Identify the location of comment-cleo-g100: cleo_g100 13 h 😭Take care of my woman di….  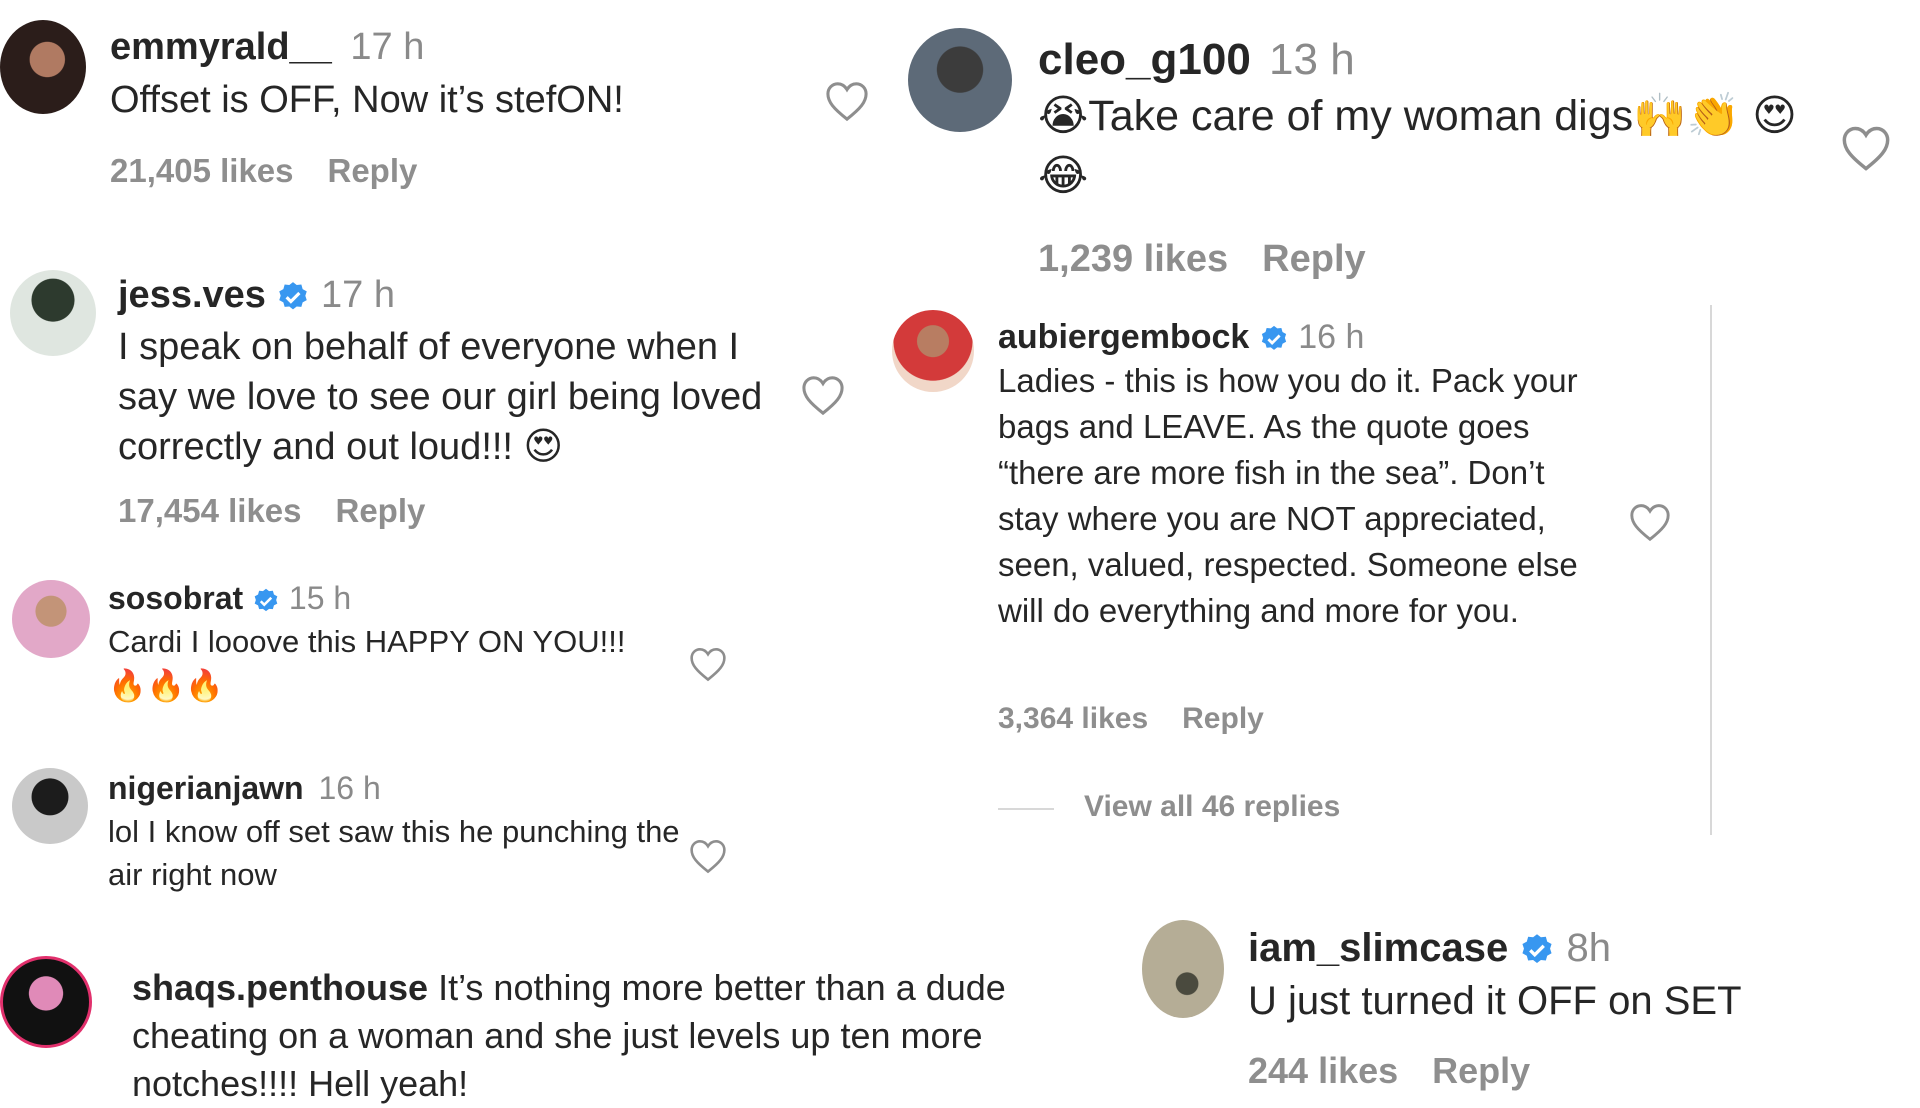
(1410, 145).